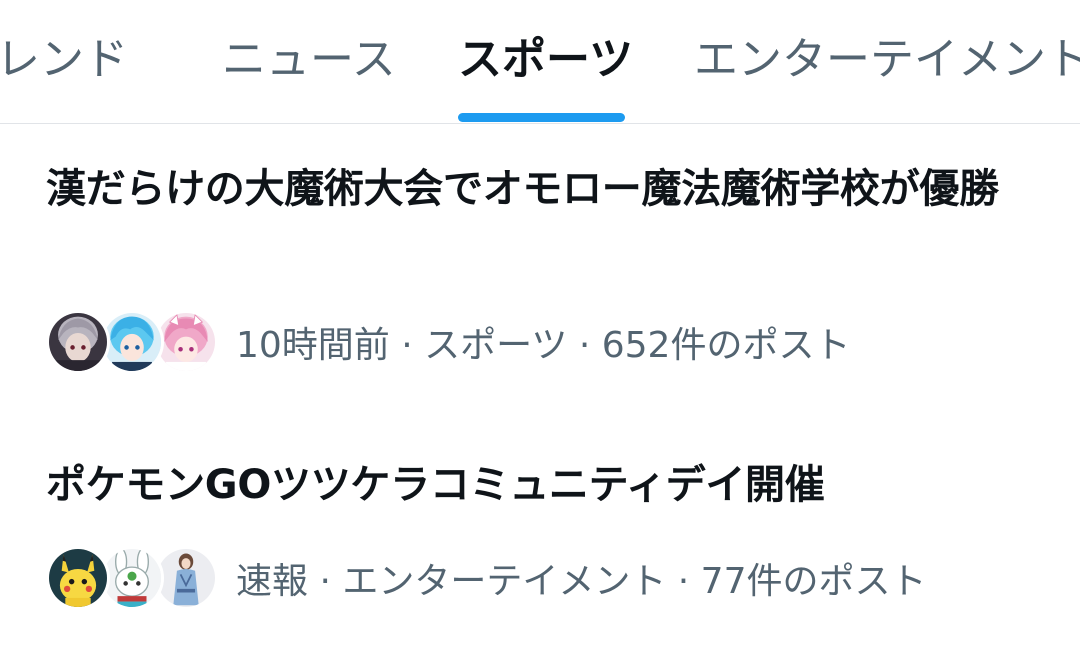  Describe the element at coordinates (435, 485) in the screenshot. I see `trend-title: ポケモンGOツツケラコミュニティデイ開催` at that location.